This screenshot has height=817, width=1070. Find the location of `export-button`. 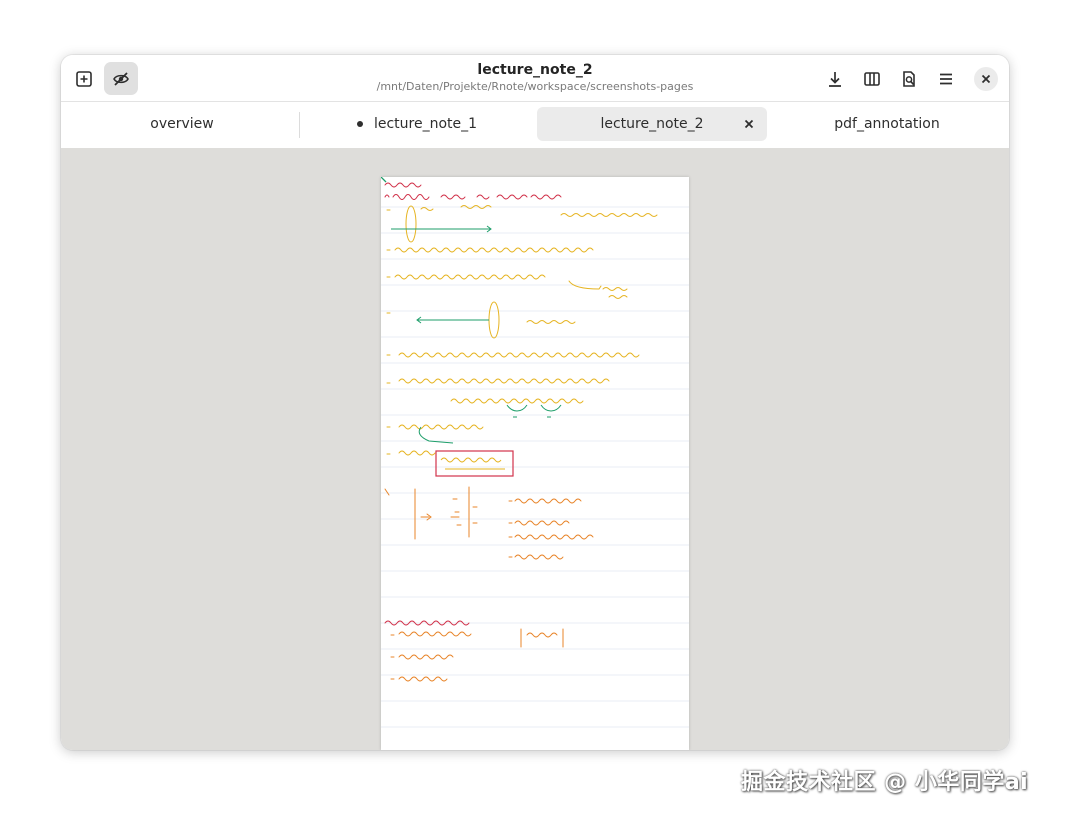

export-button is located at coordinates (835, 78).